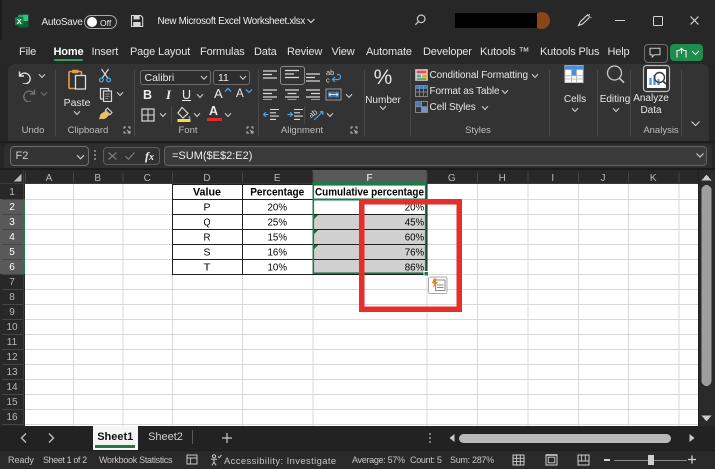 This screenshot has height=469, width=715. What do you see at coordinates (49, 178) in the screenshot?
I see `svg-text: A` at bounding box center [49, 178].